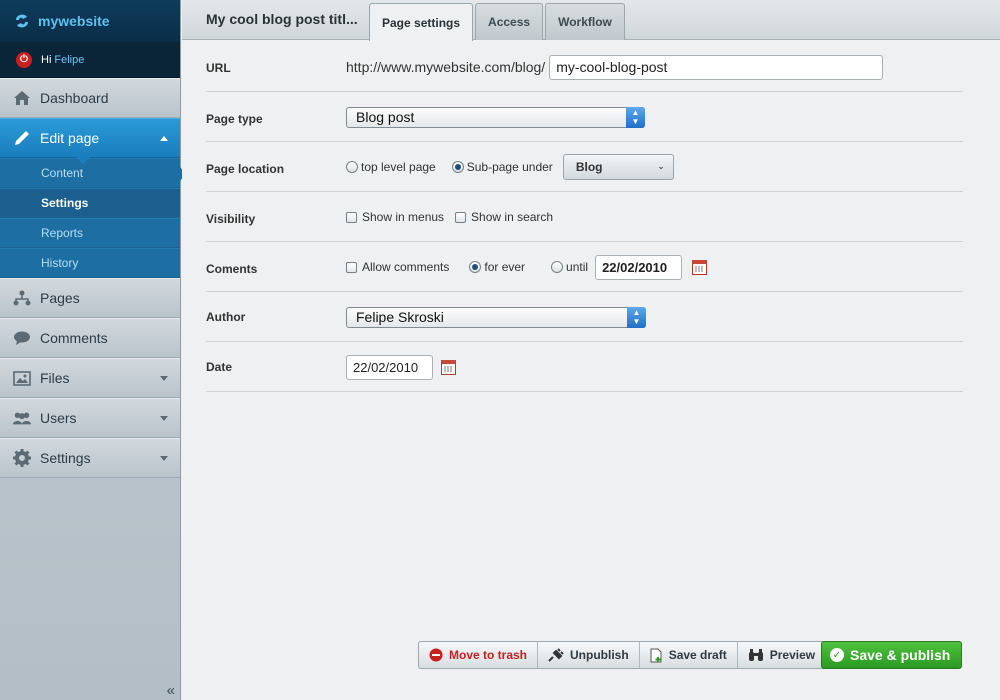 This screenshot has width=1000, height=700. What do you see at coordinates (509, 167) in the screenshot?
I see `sub-page-option-label: Sub-page under` at bounding box center [509, 167].